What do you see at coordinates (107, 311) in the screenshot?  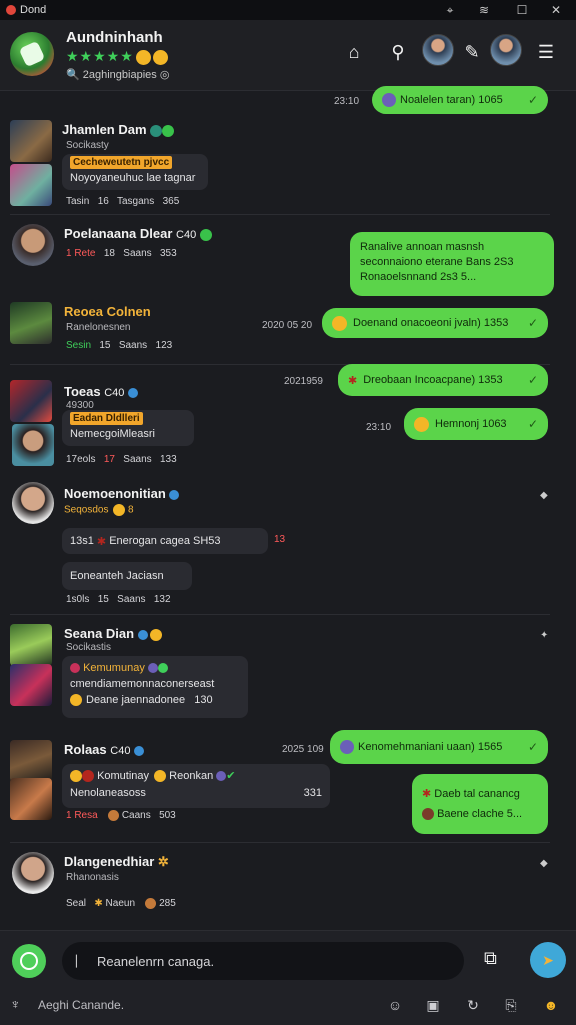 I see `chat-name: Reoea Colnen` at bounding box center [107, 311].